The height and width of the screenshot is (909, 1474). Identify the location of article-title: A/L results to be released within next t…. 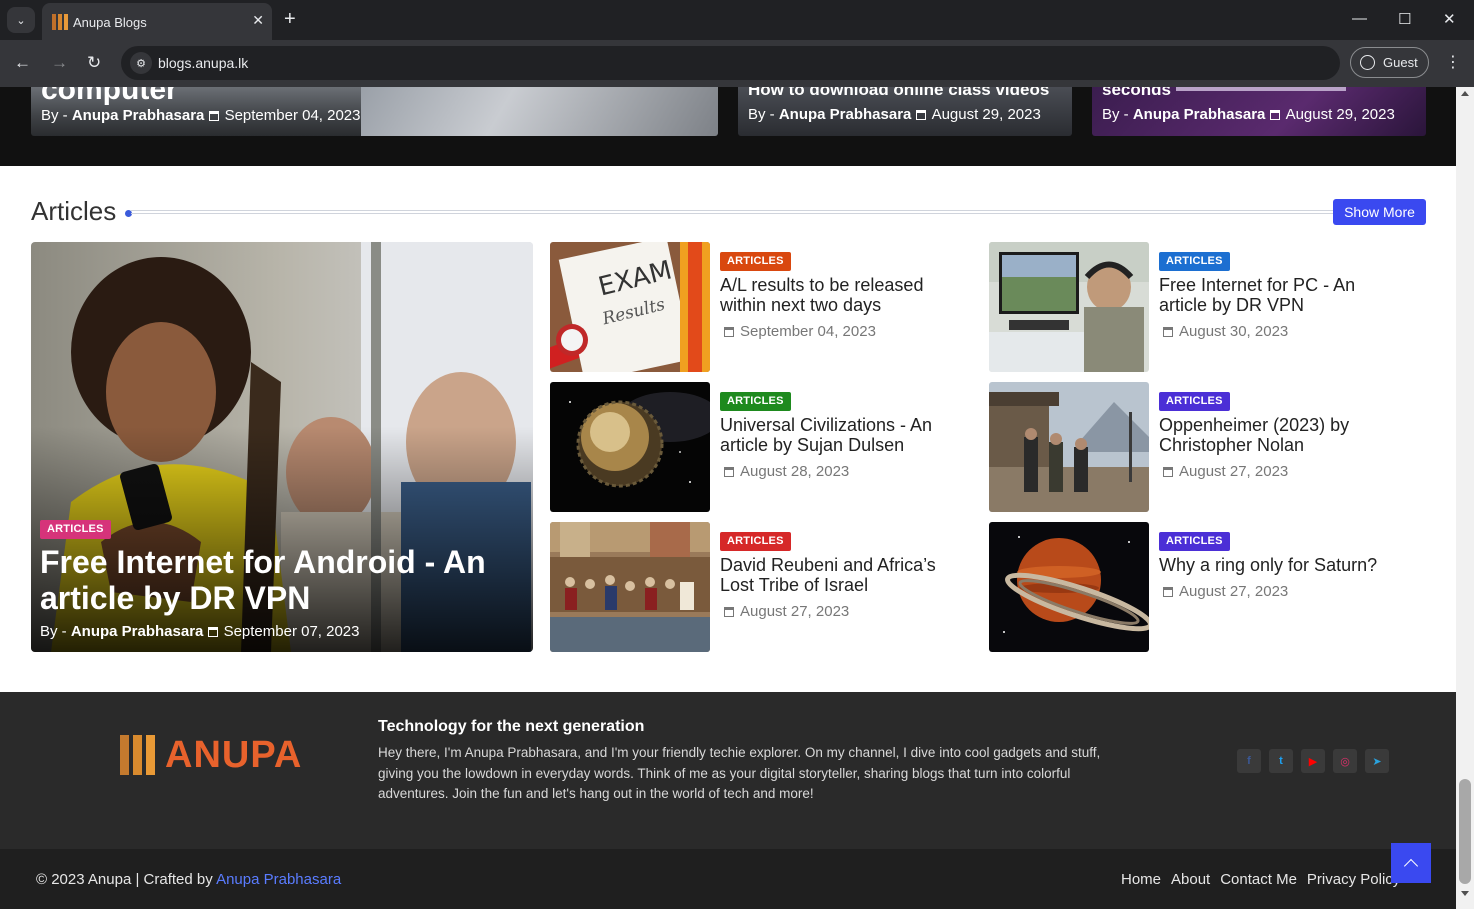
(840, 295).